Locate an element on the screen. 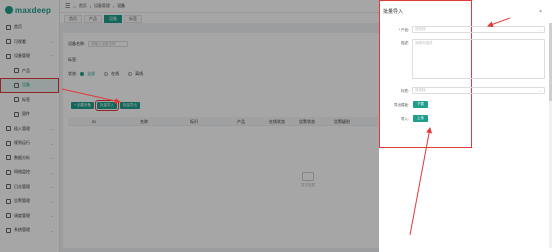  import-label: 导入: is located at coordinates (405, 119).